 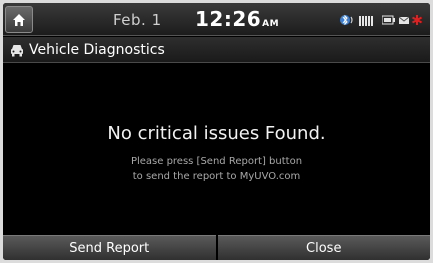 I want to click on page-title: Vehicle Diagnostics, so click(x=97, y=50).